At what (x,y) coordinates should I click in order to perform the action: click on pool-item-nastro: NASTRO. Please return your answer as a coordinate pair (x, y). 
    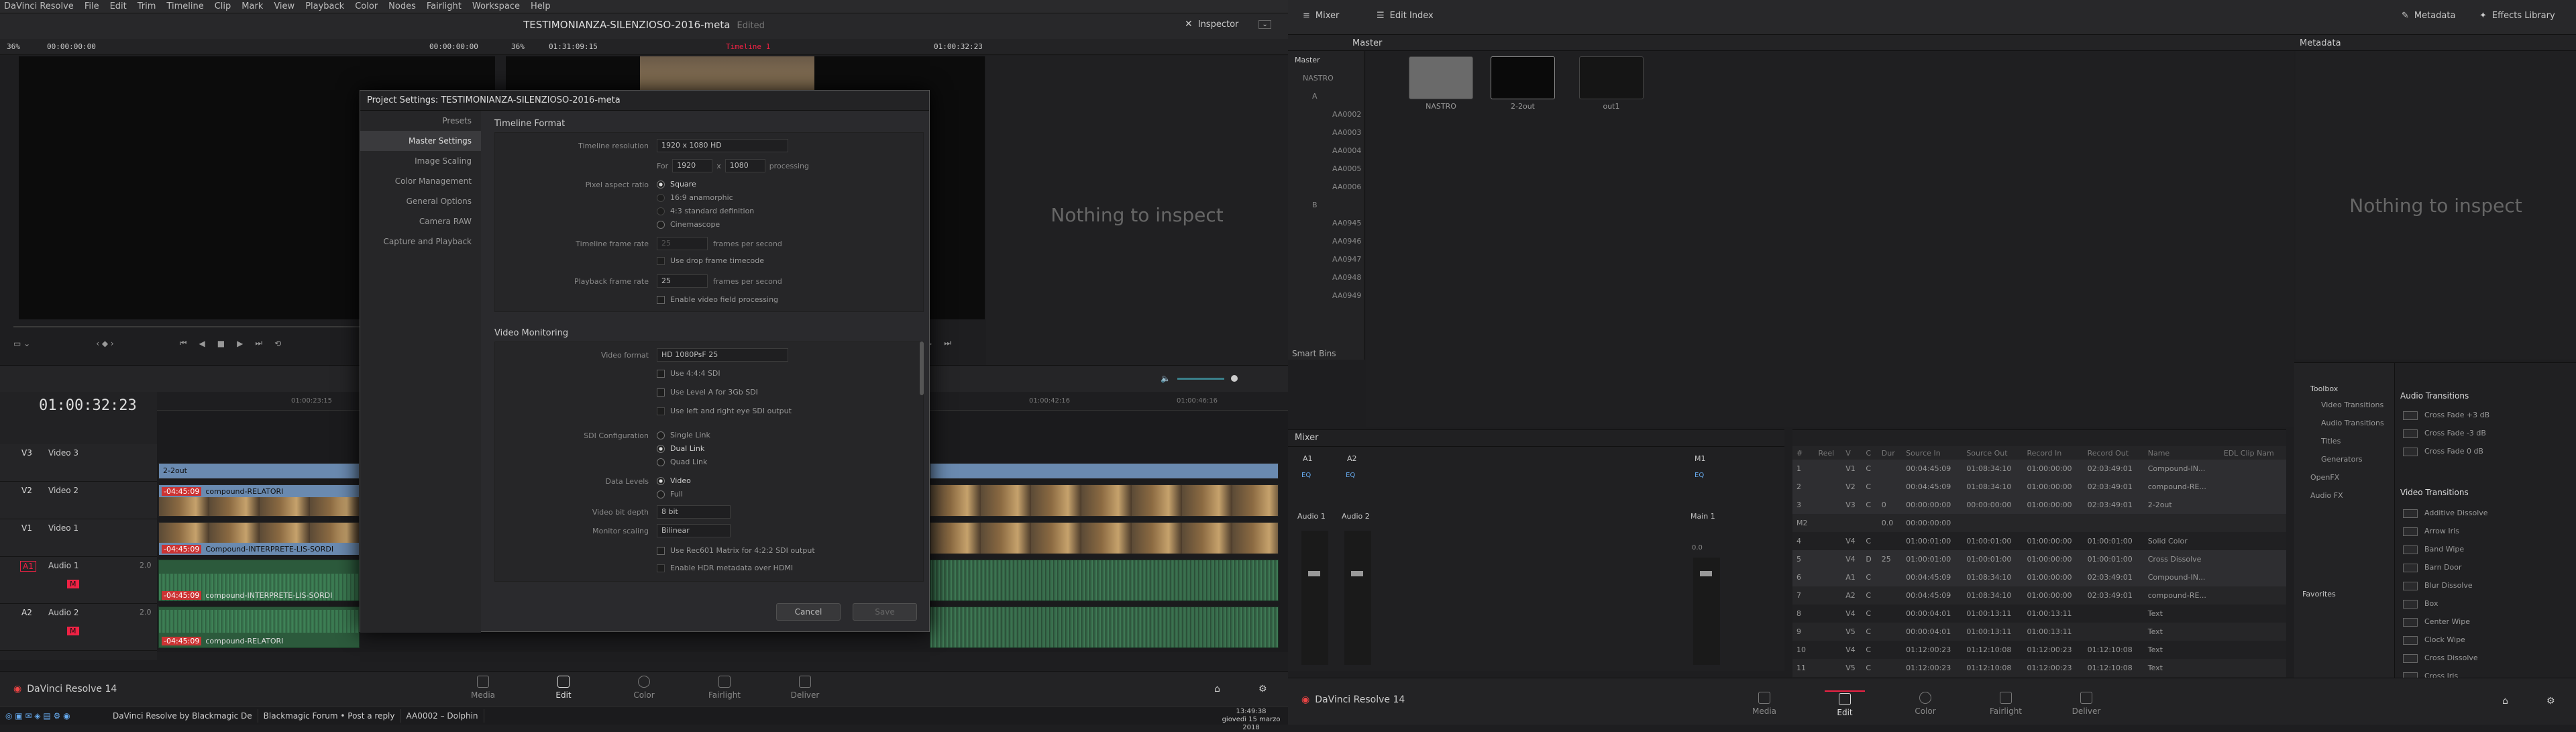
    Looking at the image, I should click on (1441, 83).